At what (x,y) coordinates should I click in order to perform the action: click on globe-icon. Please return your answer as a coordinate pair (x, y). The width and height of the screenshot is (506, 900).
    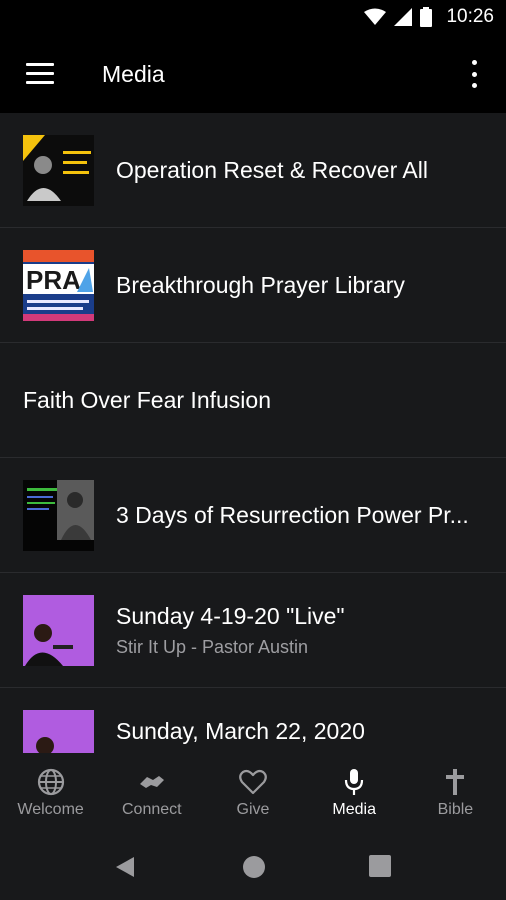
    Looking at the image, I should click on (50, 782).